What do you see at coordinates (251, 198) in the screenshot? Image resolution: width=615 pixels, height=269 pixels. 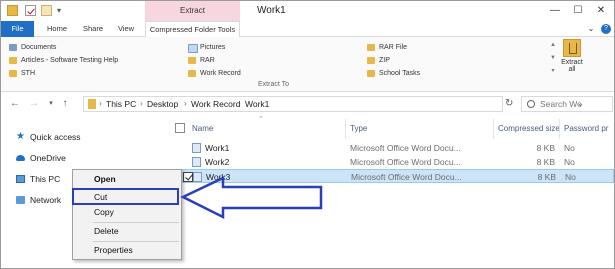 I see `annotation-arrow-icon` at bounding box center [251, 198].